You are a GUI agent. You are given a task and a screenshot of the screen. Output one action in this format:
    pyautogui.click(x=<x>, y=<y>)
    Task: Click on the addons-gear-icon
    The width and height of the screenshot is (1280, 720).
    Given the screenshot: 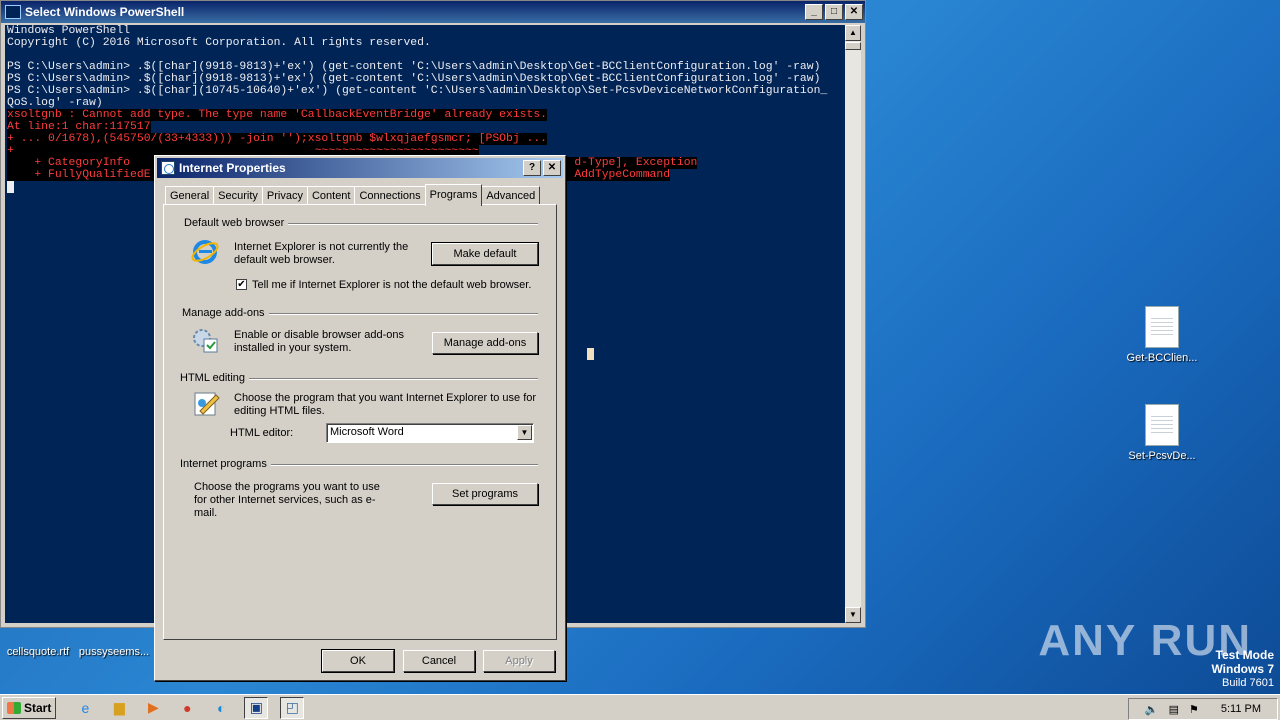 What is the action you would take?
    pyautogui.click(x=205, y=341)
    